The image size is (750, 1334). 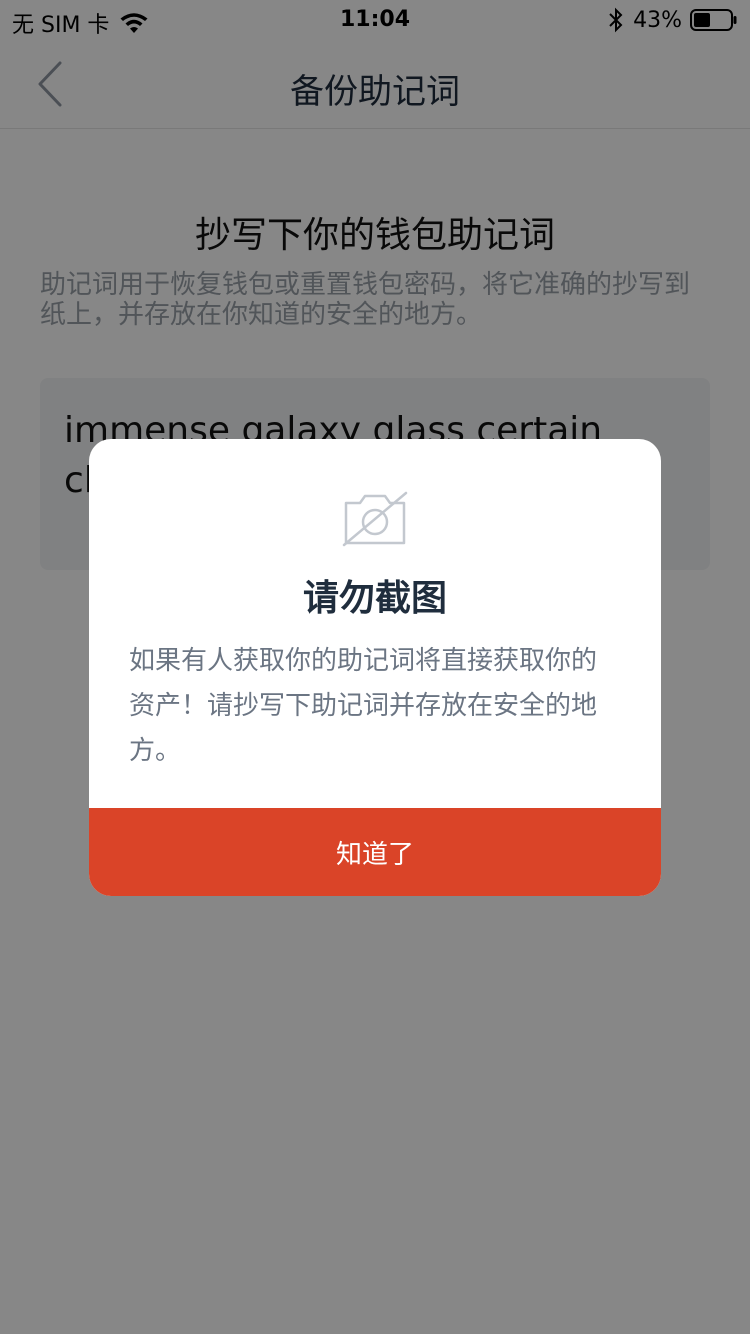 What do you see at coordinates (374, 598) in the screenshot?
I see `modal-title: 请勿截图` at bounding box center [374, 598].